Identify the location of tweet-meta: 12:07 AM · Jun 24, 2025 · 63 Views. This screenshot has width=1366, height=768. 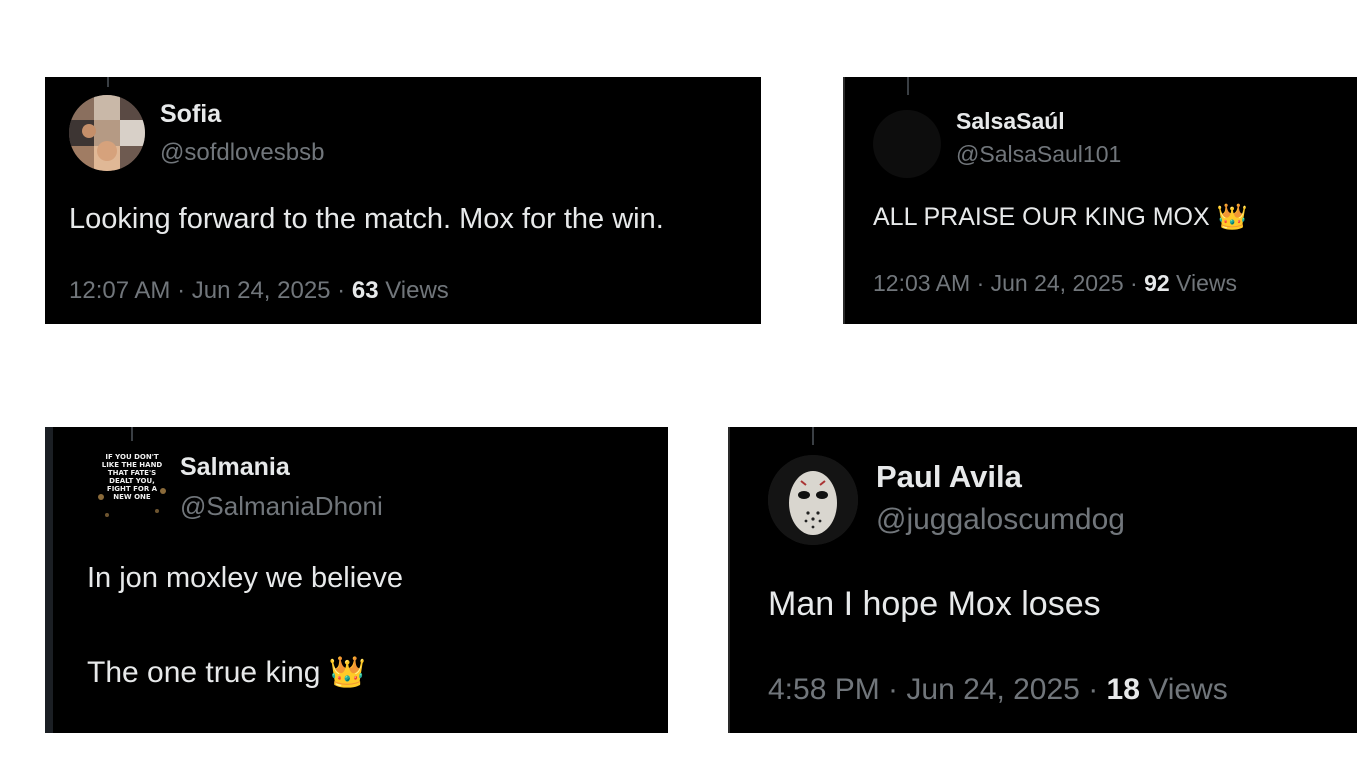
(259, 291).